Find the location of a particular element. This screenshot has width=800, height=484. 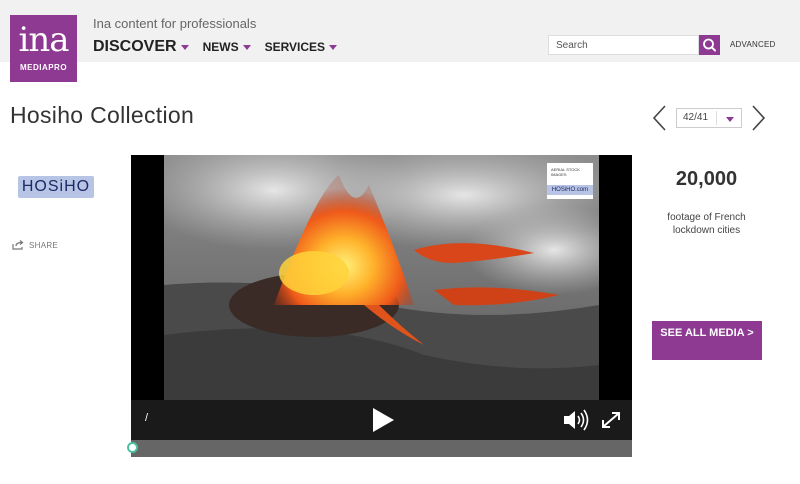

share-label: SHARE is located at coordinates (44, 245).